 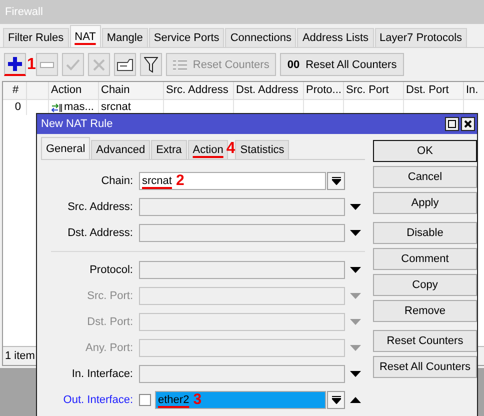 What do you see at coordinates (101, 374) in the screenshot?
I see `field-label: In. Interface:` at bounding box center [101, 374].